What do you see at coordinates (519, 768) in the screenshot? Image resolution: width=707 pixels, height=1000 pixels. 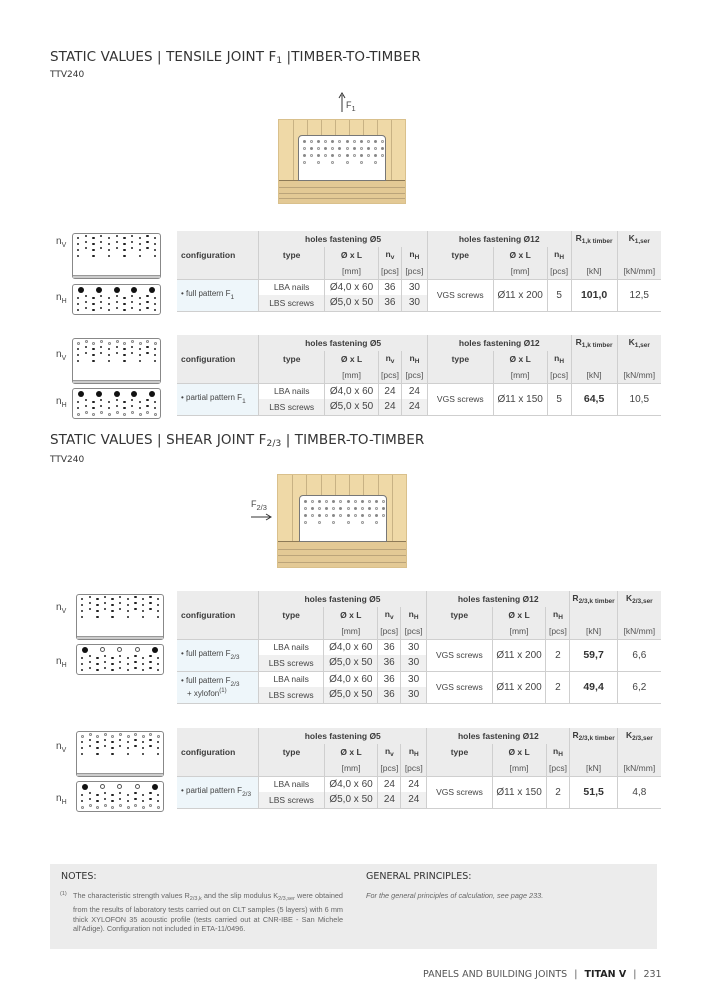 I see `unit-mm: [mm]` at bounding box center [519, 768].